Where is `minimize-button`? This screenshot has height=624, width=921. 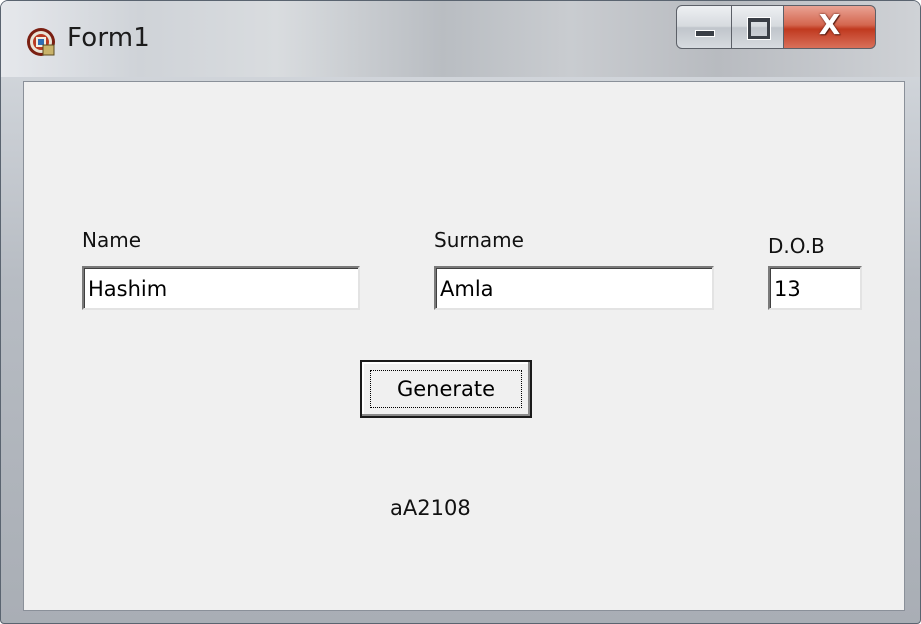 minimize-button is located at coordinates (704, 27).